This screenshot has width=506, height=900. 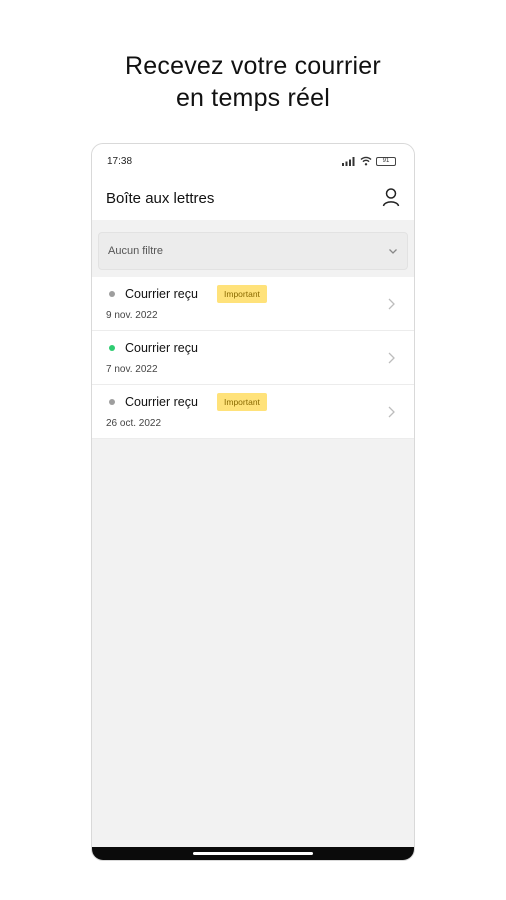 I want to click on battery-level: 91, so click(x=386, y=160).